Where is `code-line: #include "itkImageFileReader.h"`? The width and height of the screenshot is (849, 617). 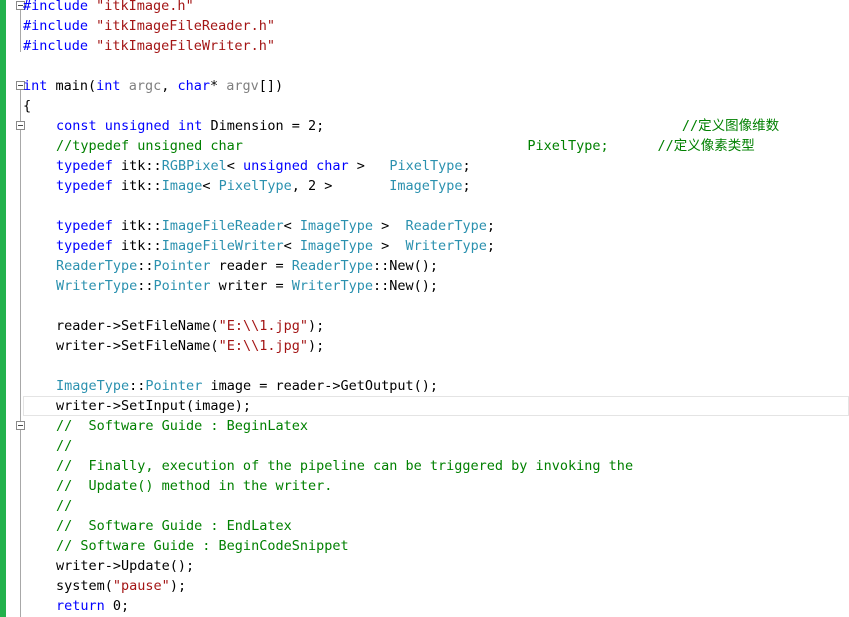
code-line: #include "itkImageFileReader.h" is located at coordinates (149, 26).